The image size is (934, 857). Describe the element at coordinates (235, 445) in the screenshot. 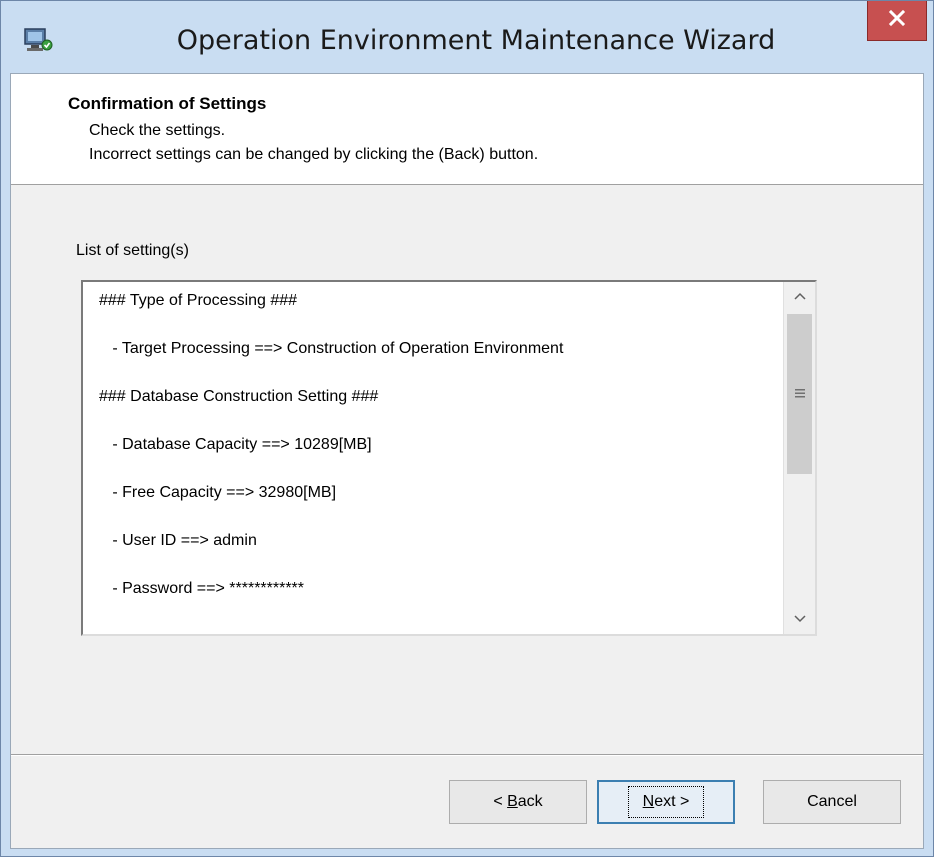

I see `list-item: - Database Capacity ==> 10289[MB]` at that location.